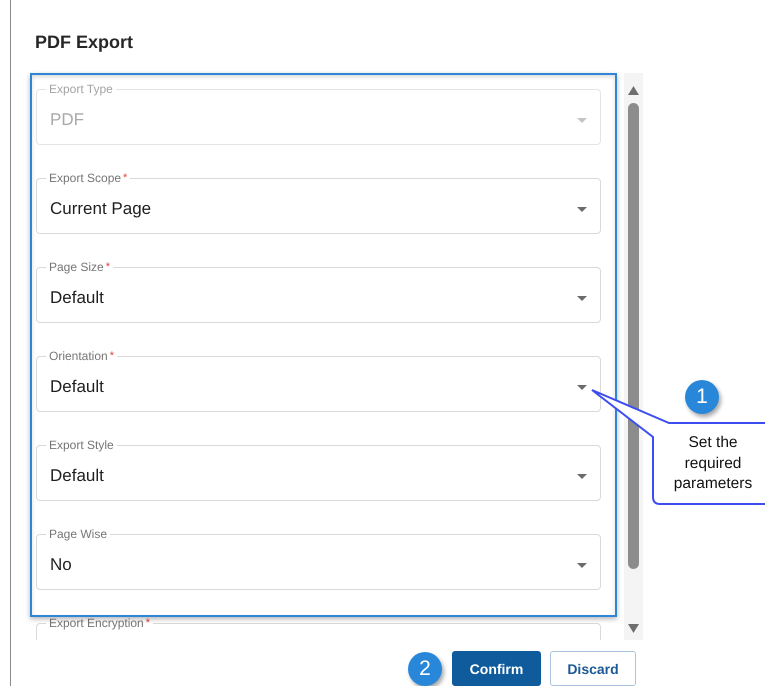 This screenshot has height=686, width=765. I want to click on dropdown-field: Orientation * Default, so click(318, 380).